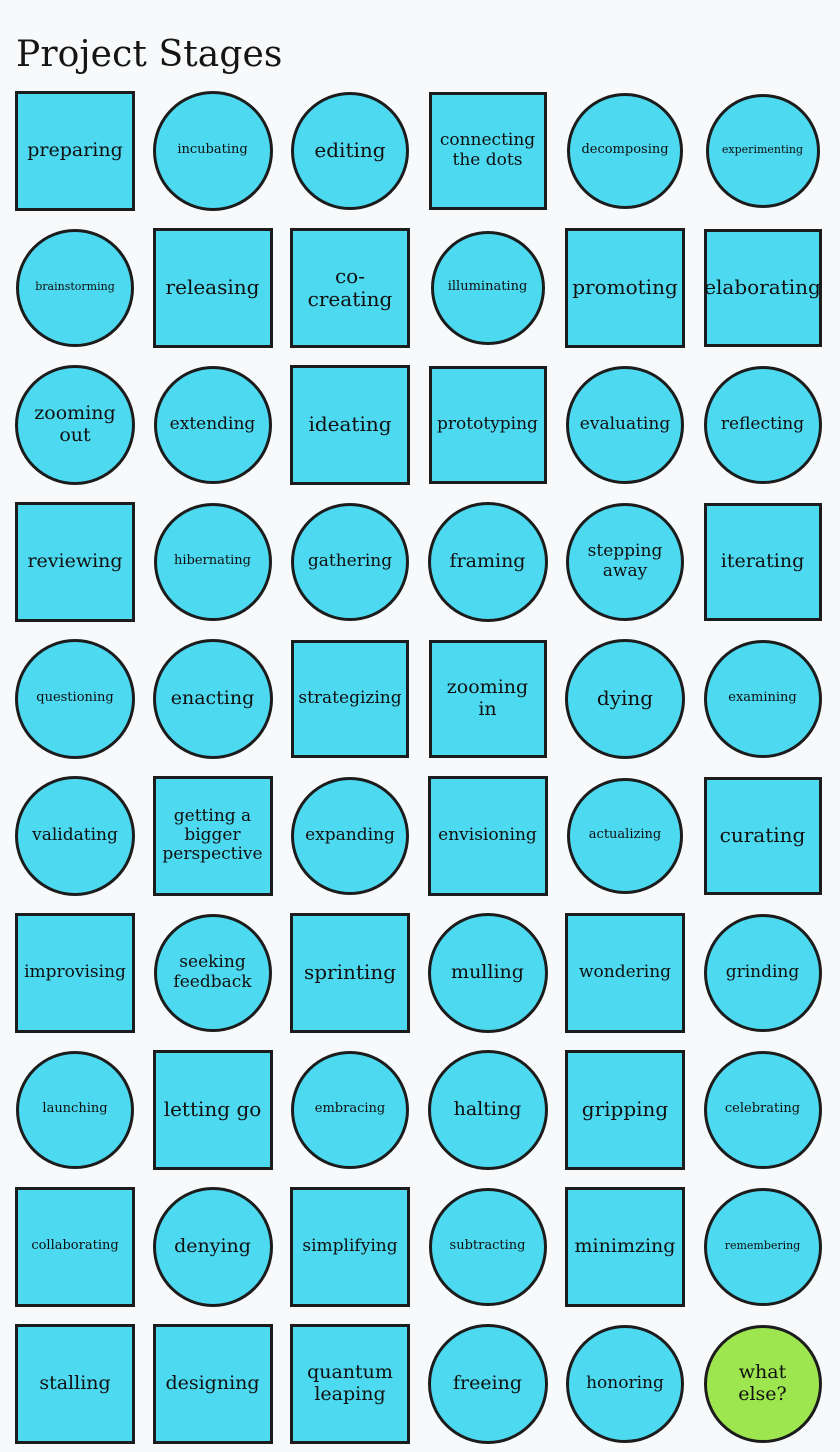 This screenshot has height=1452, width=840. I want to click on stage-label: halting, so click(487, 1108).